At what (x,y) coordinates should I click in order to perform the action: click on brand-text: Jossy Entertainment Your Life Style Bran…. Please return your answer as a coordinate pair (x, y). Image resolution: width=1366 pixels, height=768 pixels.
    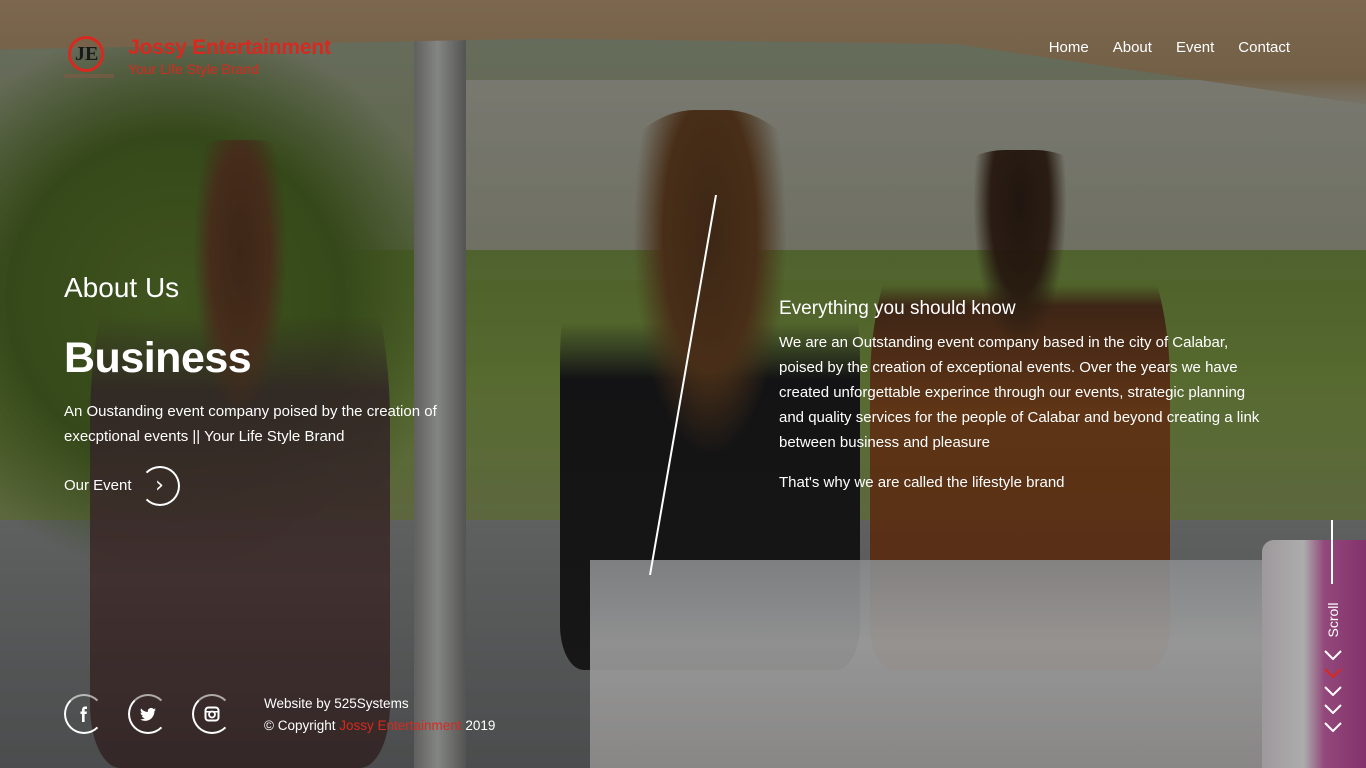
    Looking at the image, I should click on (229, 57).